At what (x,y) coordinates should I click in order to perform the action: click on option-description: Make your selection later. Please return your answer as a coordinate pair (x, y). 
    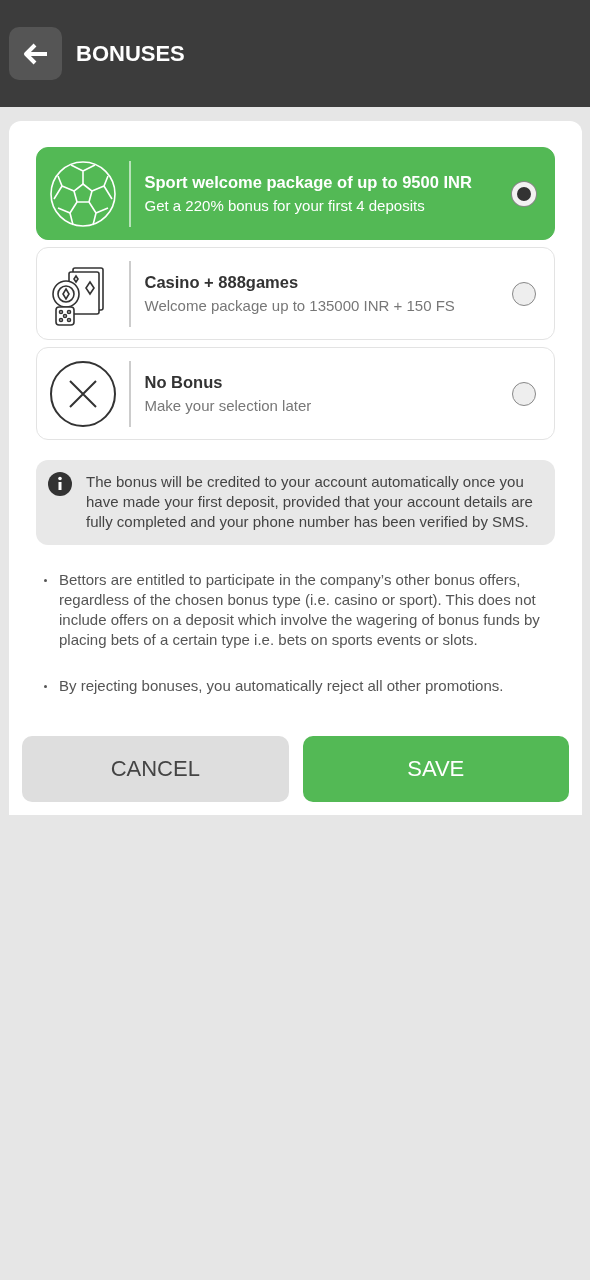
    Looking at the image, I should click on (228, 405).